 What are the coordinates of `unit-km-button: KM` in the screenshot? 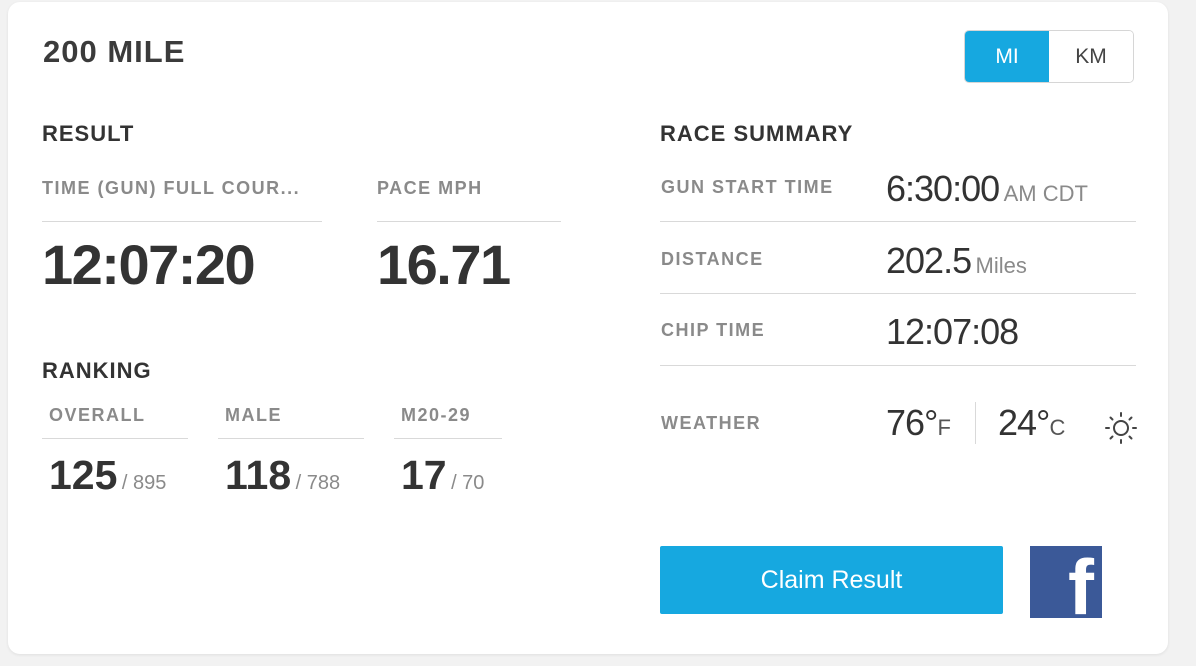 It's located at (1091, 56).